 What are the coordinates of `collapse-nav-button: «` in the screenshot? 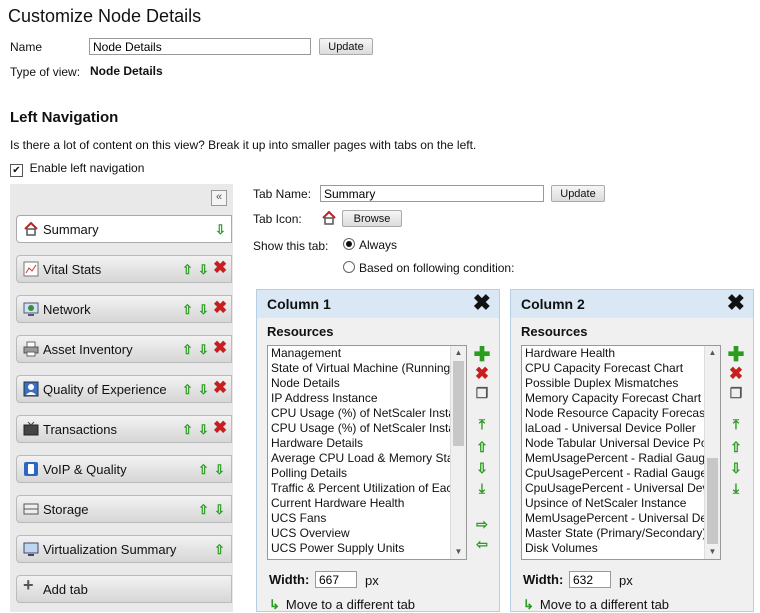 It's located at (219, 198).